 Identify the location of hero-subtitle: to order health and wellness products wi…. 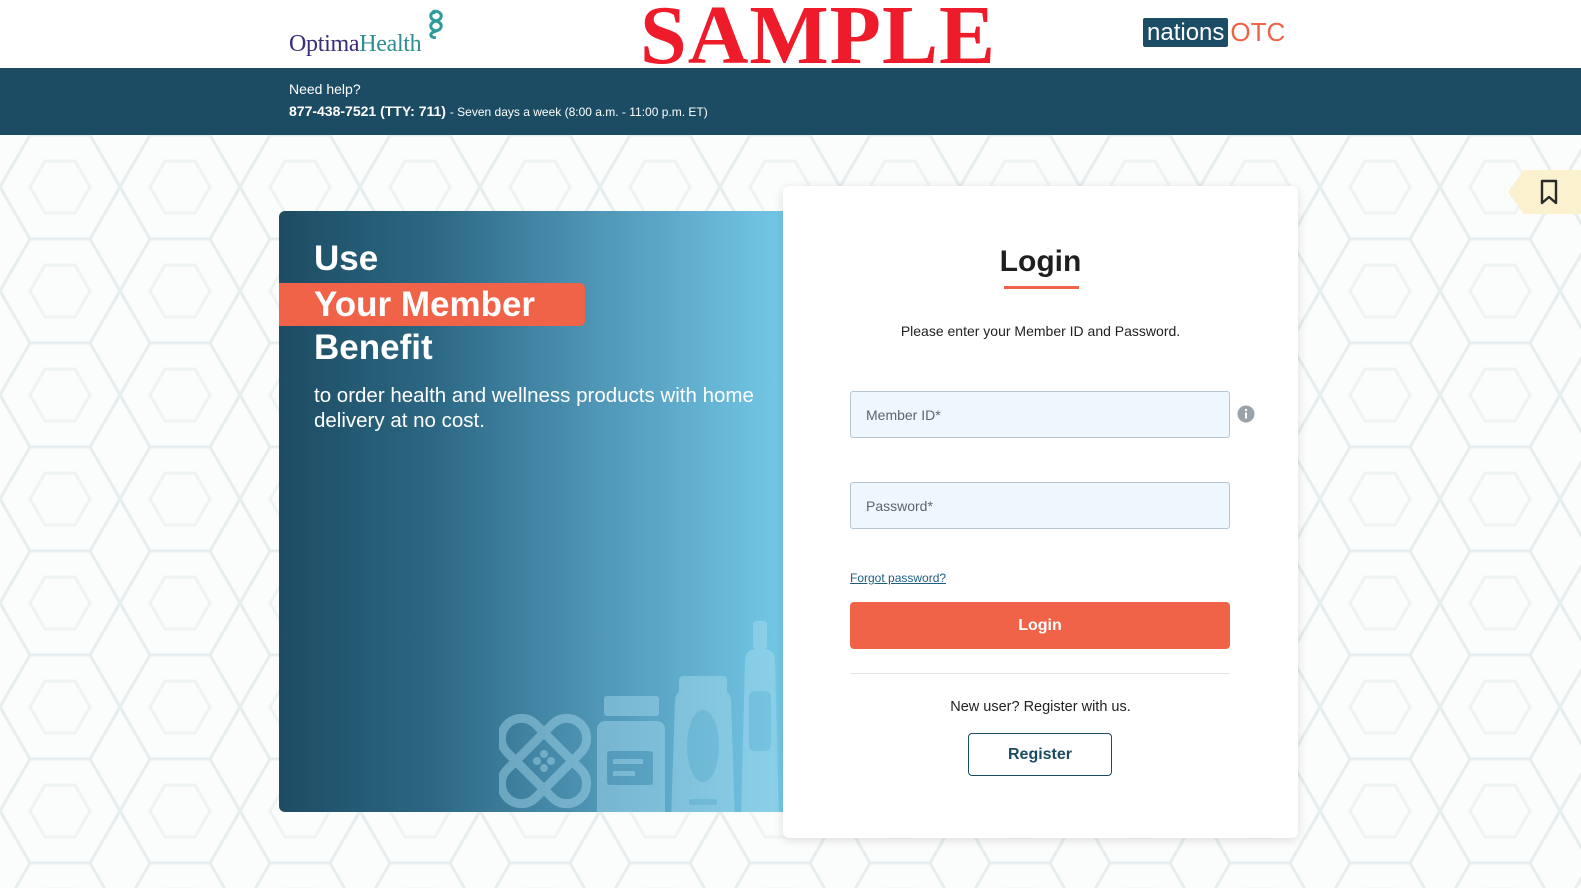
(534, 408).